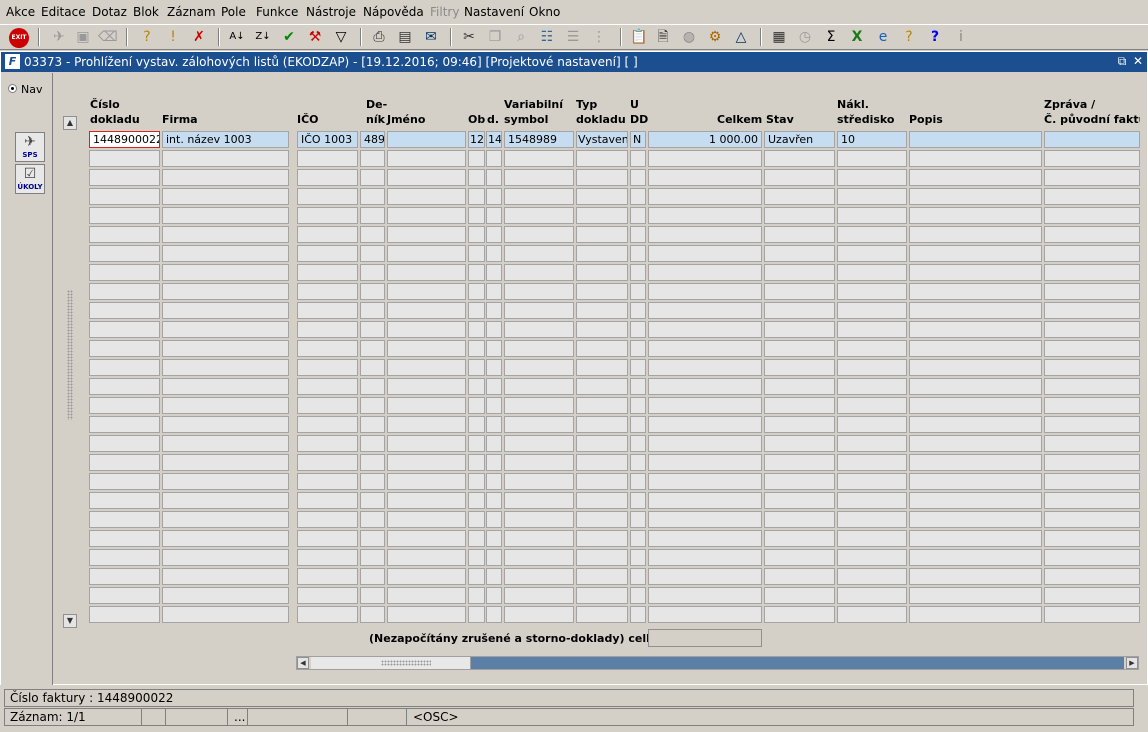 This screenshot has height=732, width=1148. I want to click on triangle-icon: △, so click(741, 37).